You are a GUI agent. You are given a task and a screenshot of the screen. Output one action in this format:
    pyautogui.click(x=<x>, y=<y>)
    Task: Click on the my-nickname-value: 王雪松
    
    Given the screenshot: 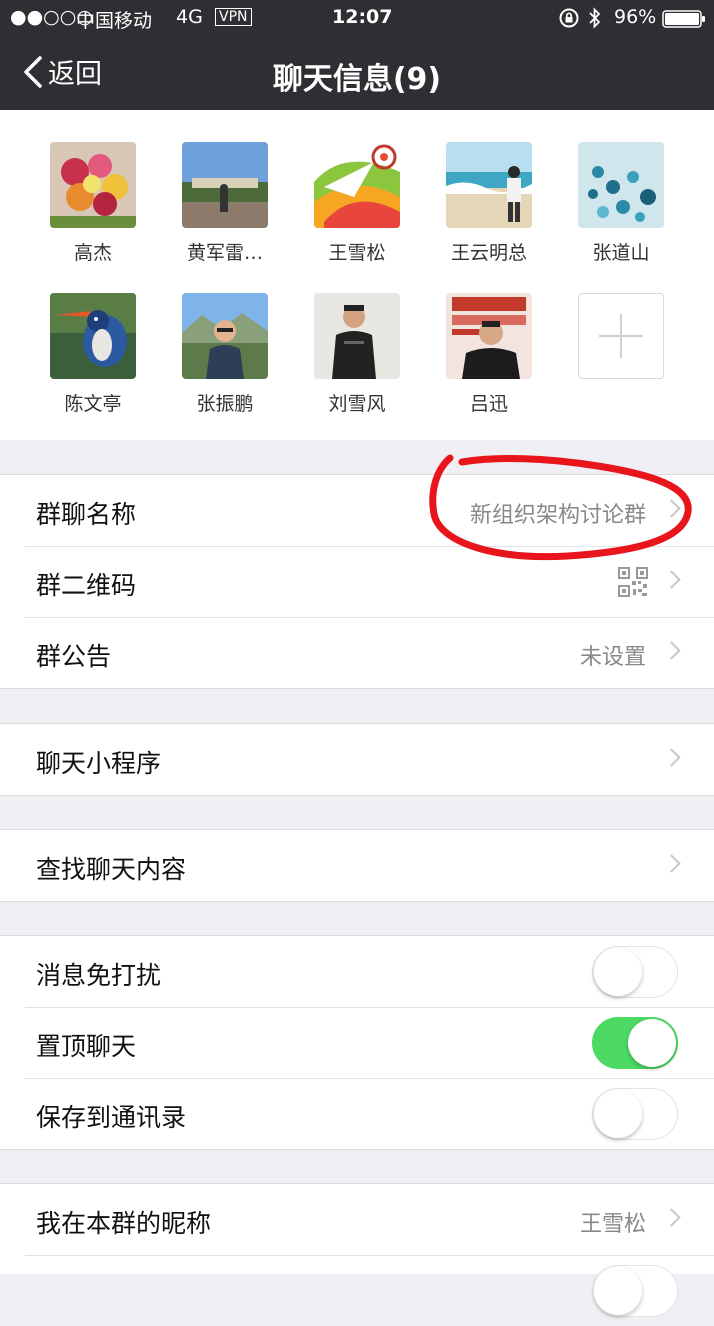 What is the action you would take?
    pyautogui.click(x=612, y=1224)
    